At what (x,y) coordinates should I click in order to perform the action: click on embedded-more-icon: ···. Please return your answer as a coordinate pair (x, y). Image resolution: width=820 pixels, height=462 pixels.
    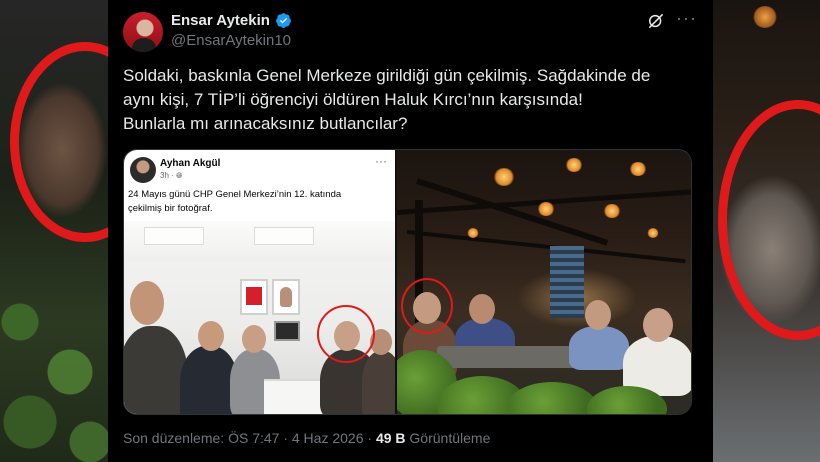
    Looking at the image, I should click on (381, 161).